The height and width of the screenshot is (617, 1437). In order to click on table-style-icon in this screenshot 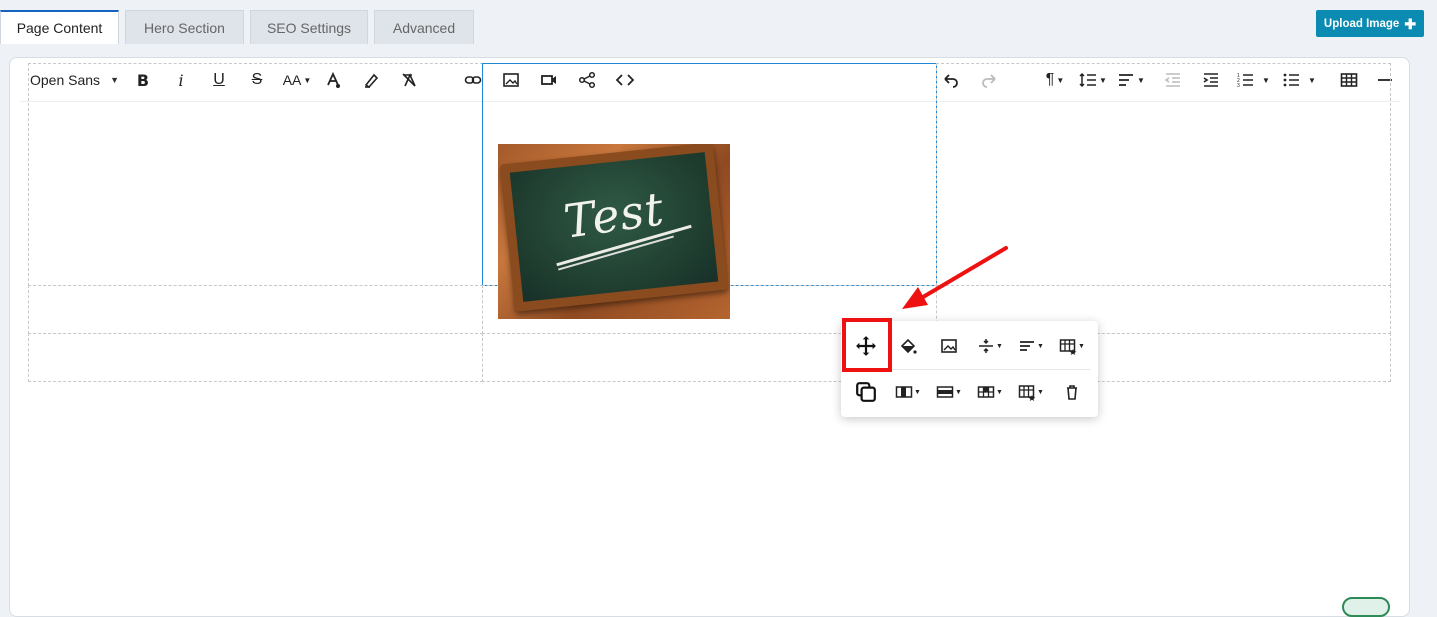, I will do `click(1068, 347)`.